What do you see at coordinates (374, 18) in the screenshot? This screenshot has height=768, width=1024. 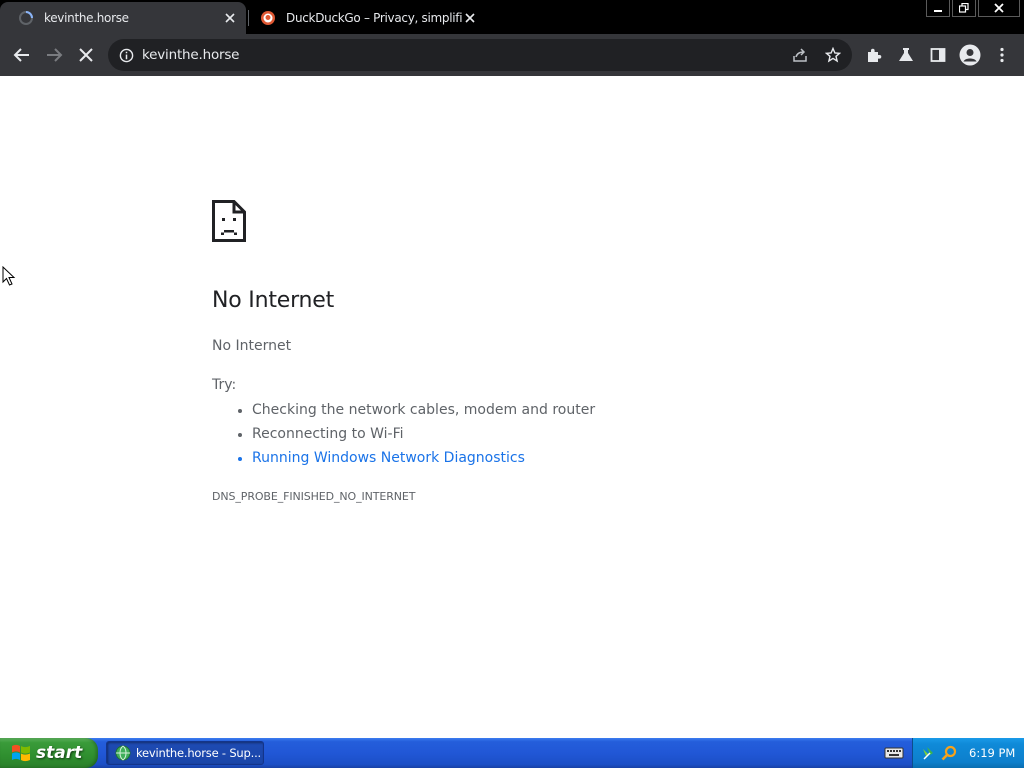 I see `tab-title: DuckDuckGo – Privacy, simplified.` at bounding box center [374, 18].